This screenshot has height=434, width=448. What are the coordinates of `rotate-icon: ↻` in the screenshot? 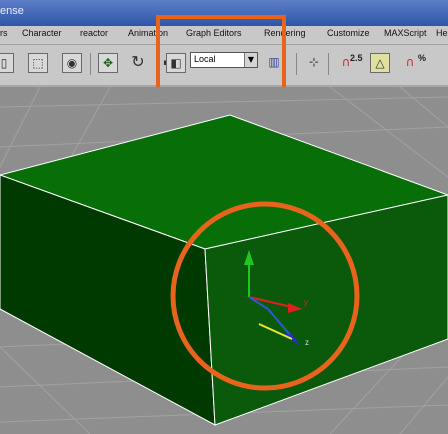 It's located at (138, 63).